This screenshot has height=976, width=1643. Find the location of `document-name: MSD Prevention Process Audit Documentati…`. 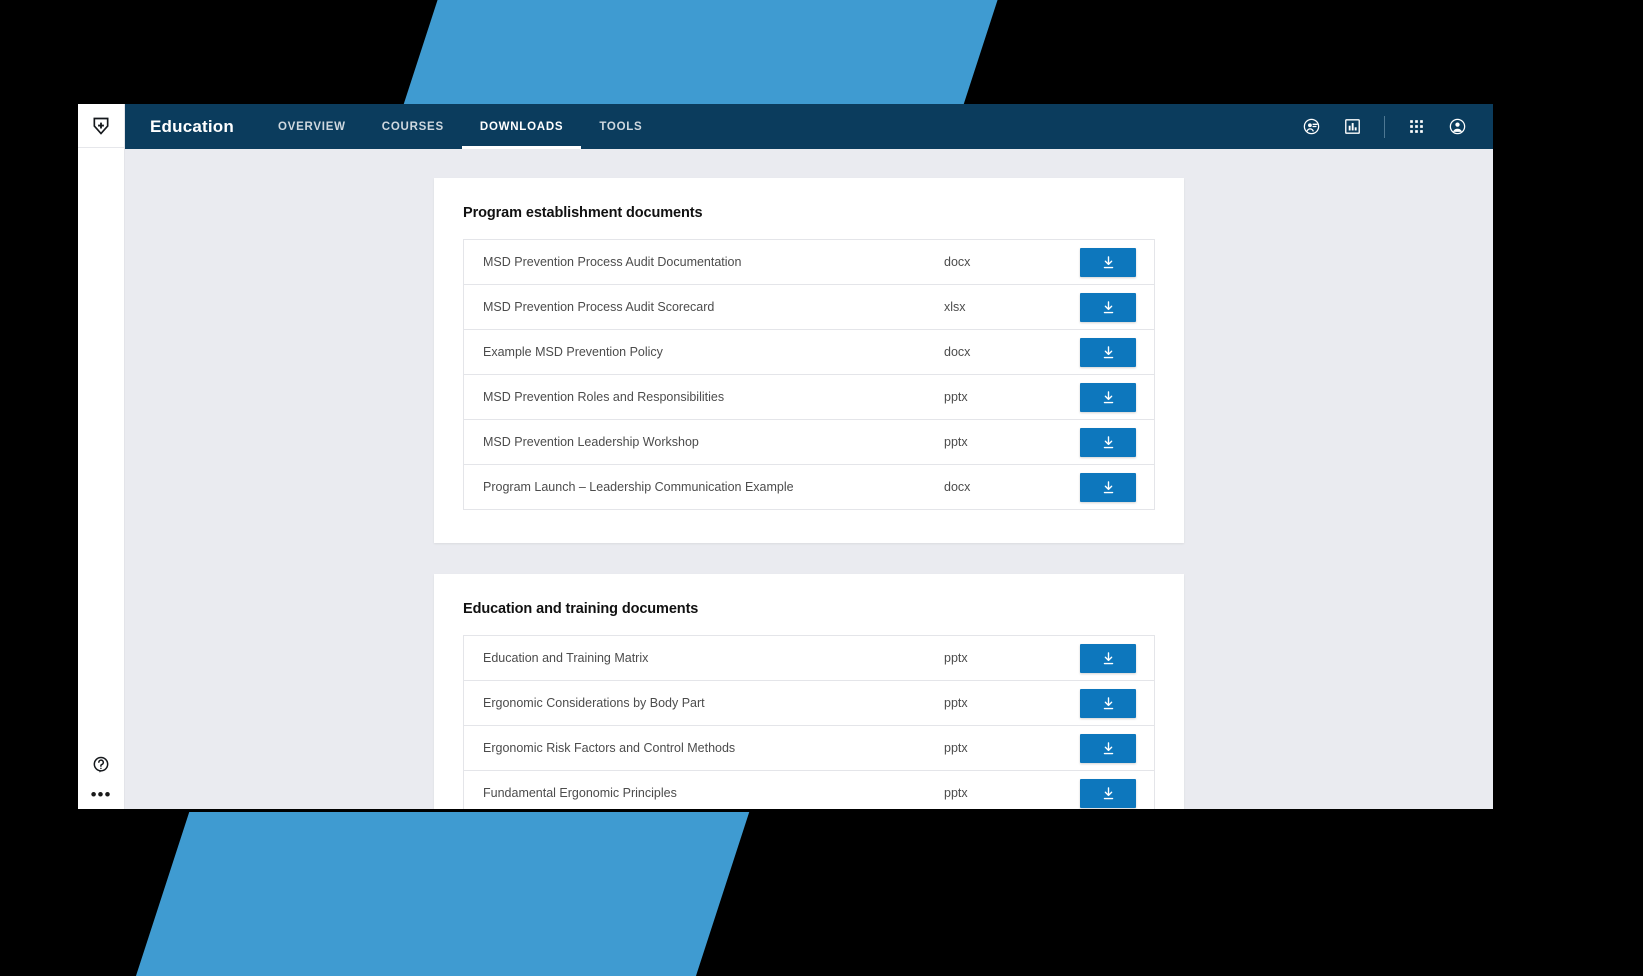

document-name: MSD Prevention Process Audit Documentati… is located at coordinates (612, 262).